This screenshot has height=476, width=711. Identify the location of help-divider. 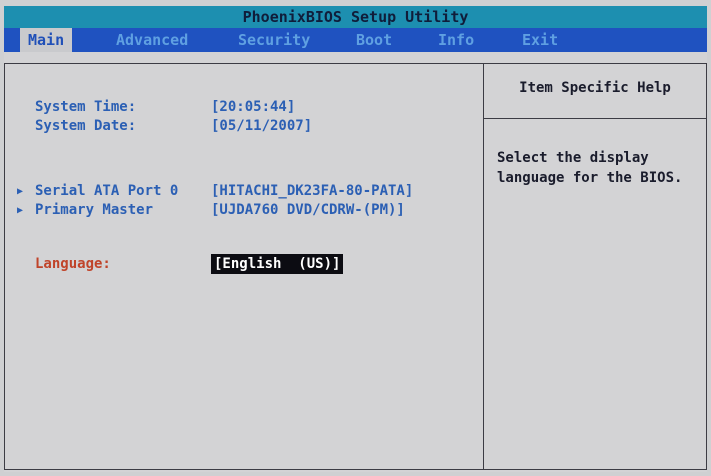
(595, 118).